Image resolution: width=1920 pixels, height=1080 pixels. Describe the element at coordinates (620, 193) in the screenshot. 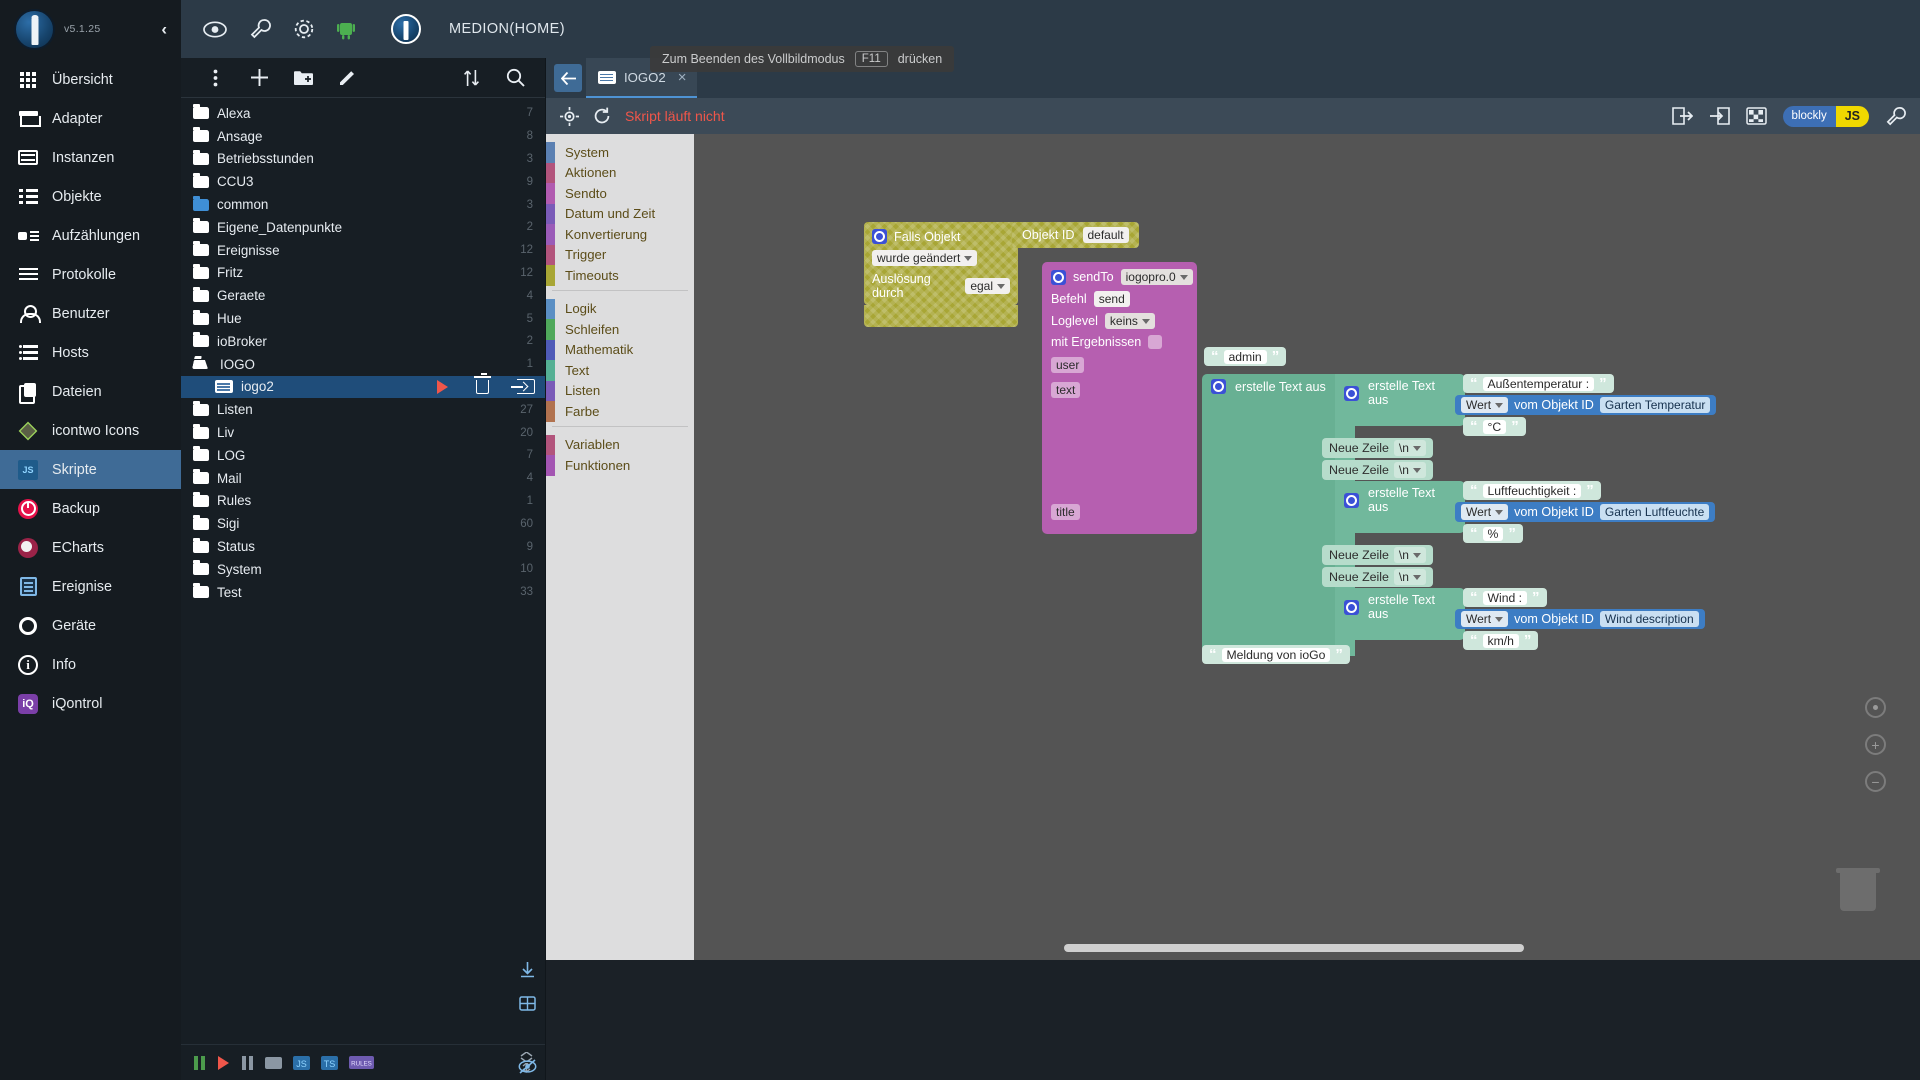

I see `toolbox-item-sendto: Sendto` at that location.